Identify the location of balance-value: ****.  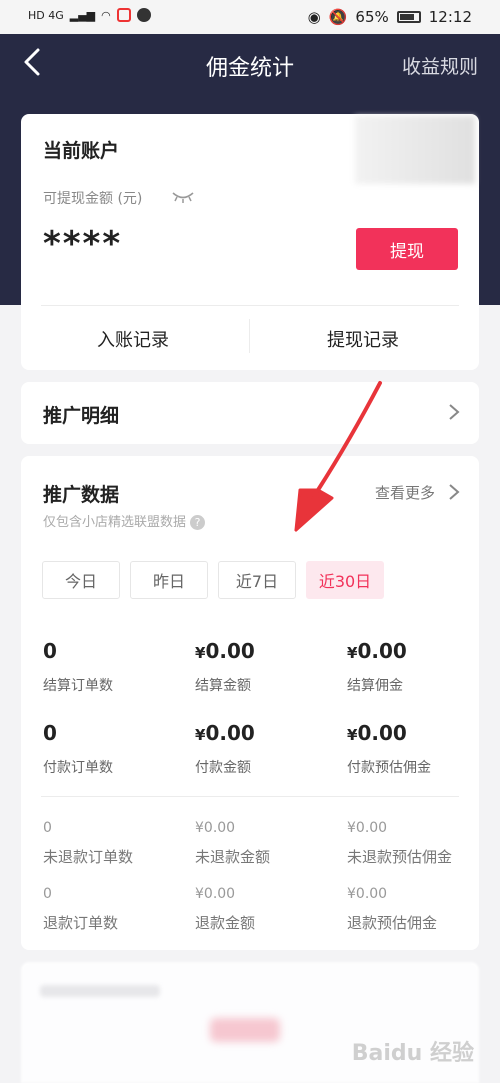
(83, 244).